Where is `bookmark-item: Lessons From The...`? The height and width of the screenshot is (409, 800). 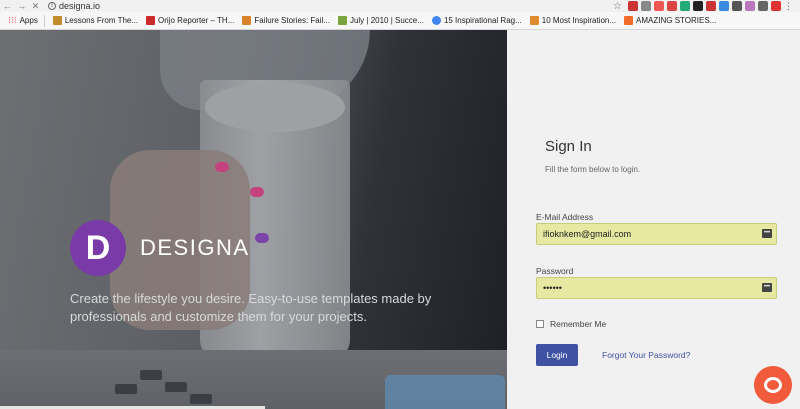
bookmark-item: Lessons From The... is located at coordinates (95, 20).